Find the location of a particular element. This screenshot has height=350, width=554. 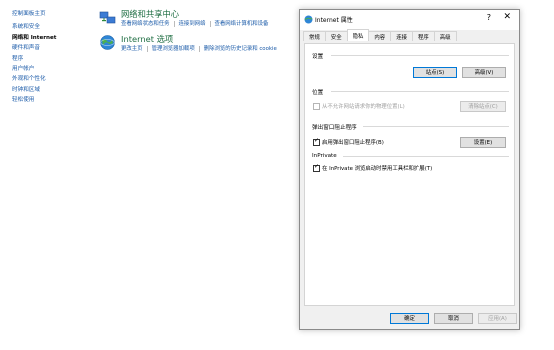

settings-header: 设置 is located at coordinates (318, 57).